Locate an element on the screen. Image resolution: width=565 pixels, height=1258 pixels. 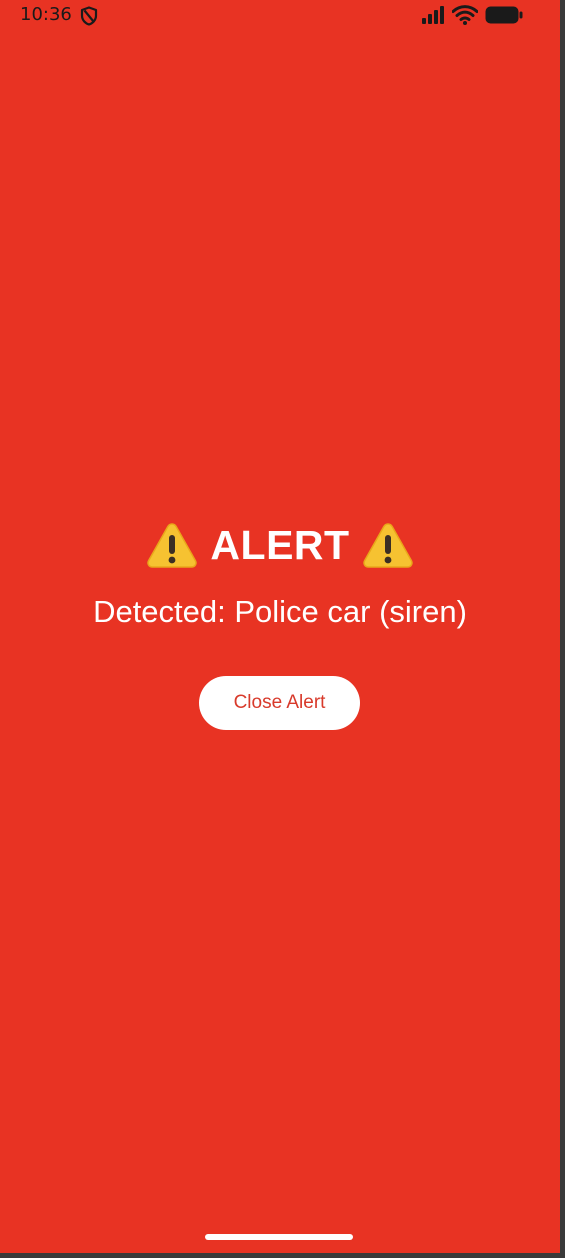
alert-title-row: ALERT is located at coordinates (280, 545).